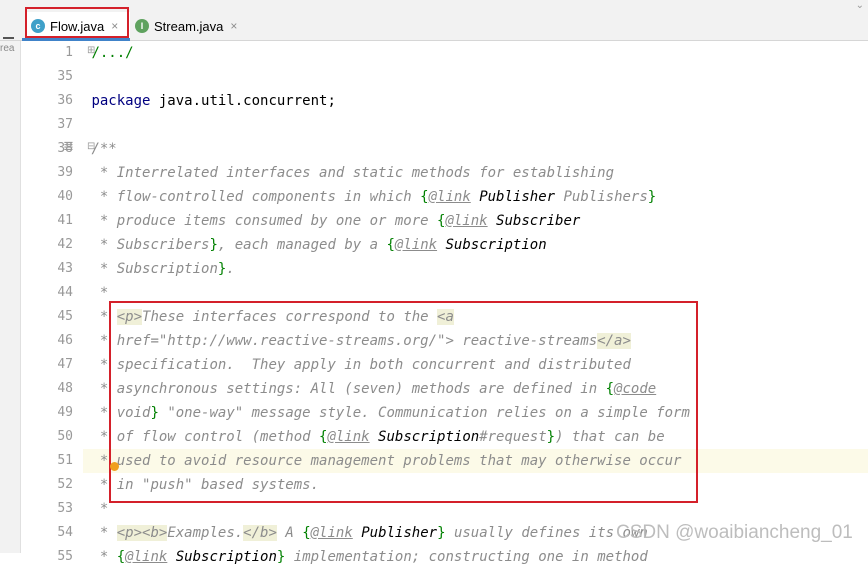  I want to click on tab-stream-java: I Stream.java ×, so click(187, 26).